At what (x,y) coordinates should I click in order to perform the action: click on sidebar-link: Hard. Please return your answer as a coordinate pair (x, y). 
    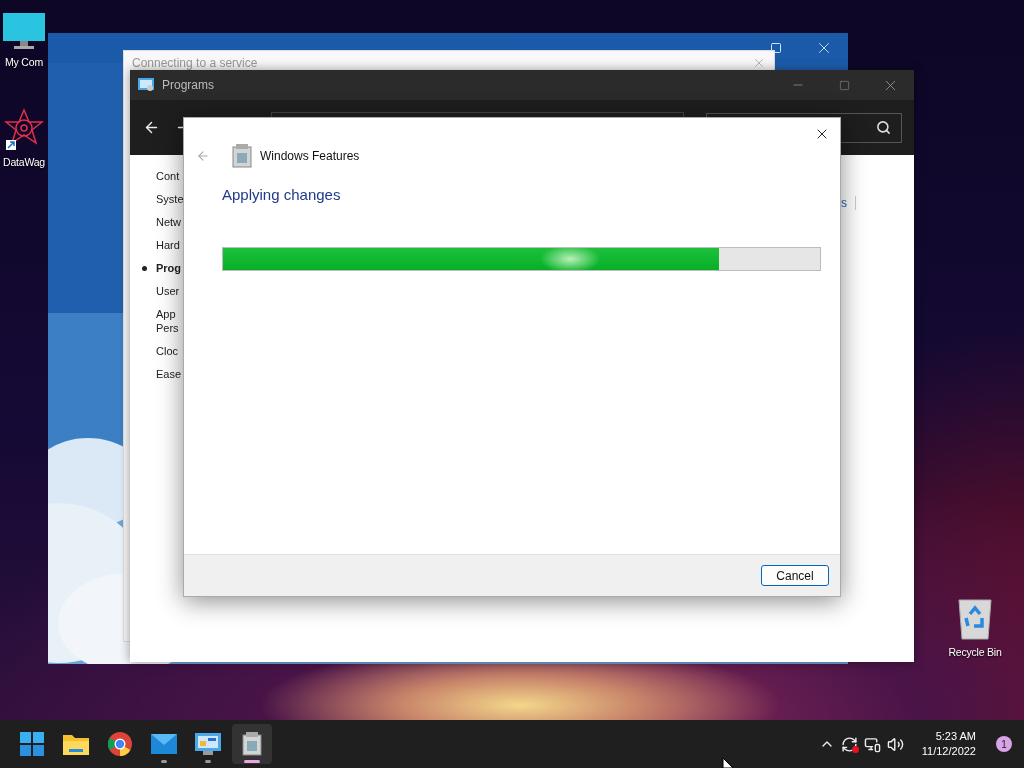
    Looking at the image, I should click on (168, 245).